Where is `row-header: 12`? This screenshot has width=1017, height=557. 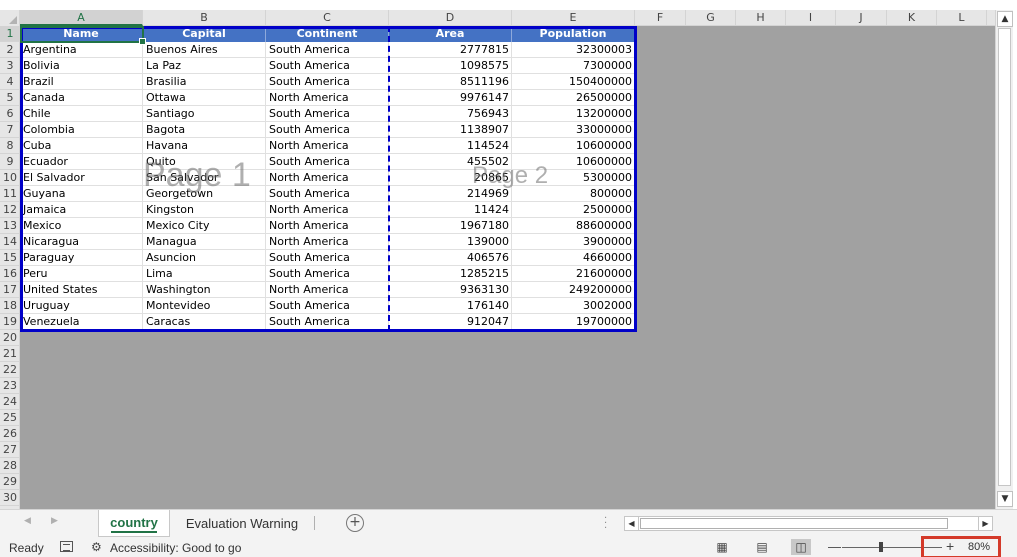
row-header: 12 is located at coordinates (10, 210).